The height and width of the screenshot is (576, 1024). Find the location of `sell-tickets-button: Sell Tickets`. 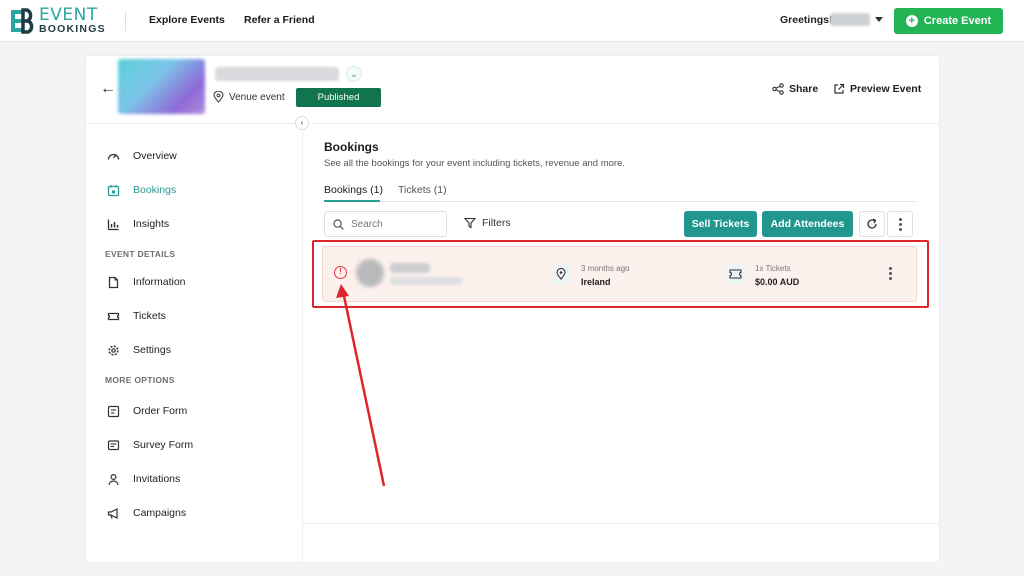

sell-tickets-button: Sell Tickets is located at coordinates (720, 224).